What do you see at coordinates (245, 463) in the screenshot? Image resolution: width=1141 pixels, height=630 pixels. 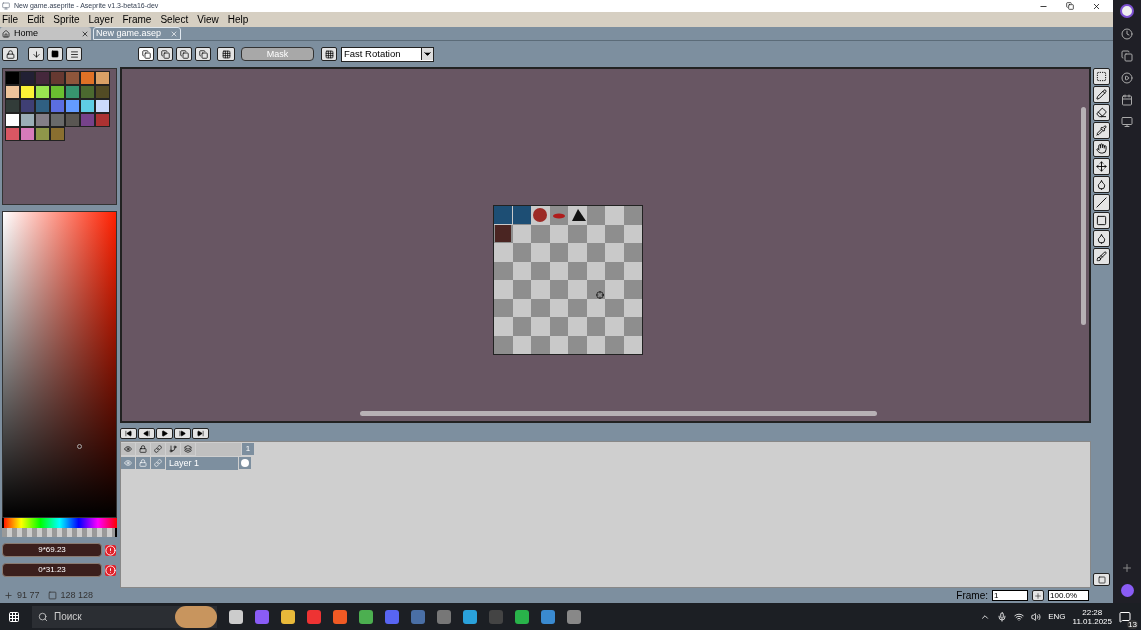 I see `cel-cell` at bounding box center [245, 463].